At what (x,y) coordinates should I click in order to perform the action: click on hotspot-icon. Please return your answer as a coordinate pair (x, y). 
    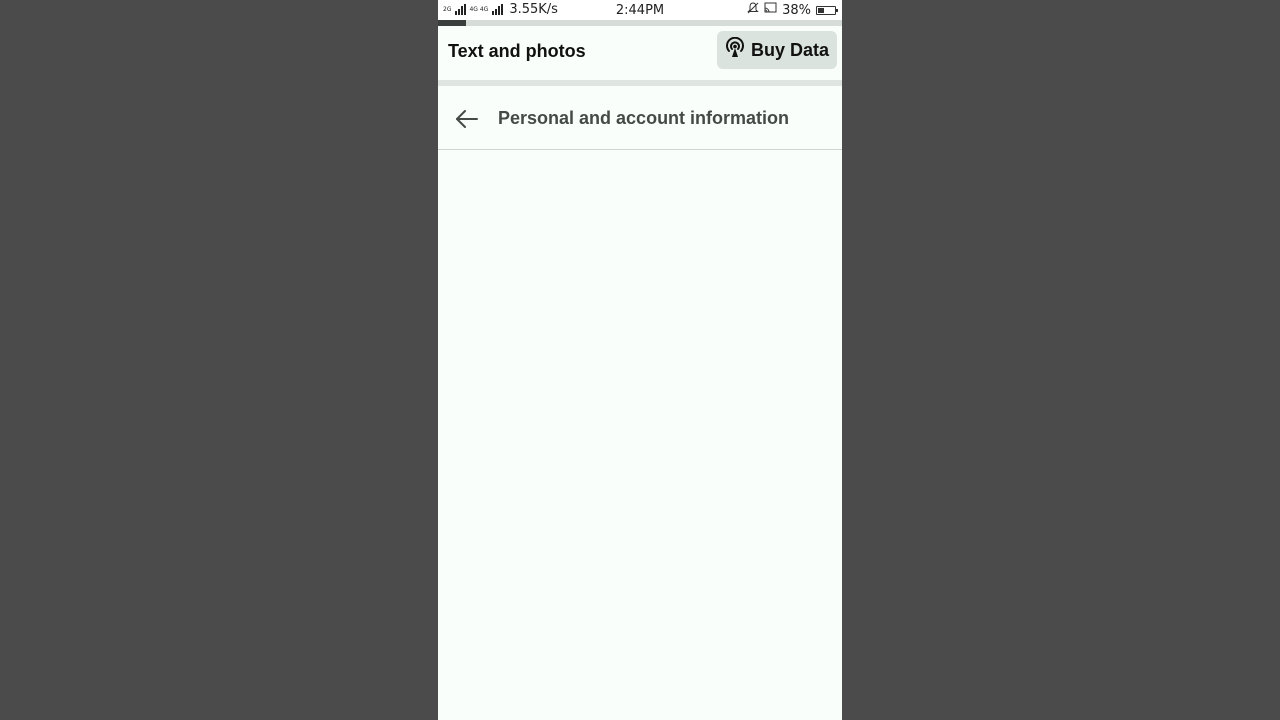
    Looking at the image, I should click on (735, 50).